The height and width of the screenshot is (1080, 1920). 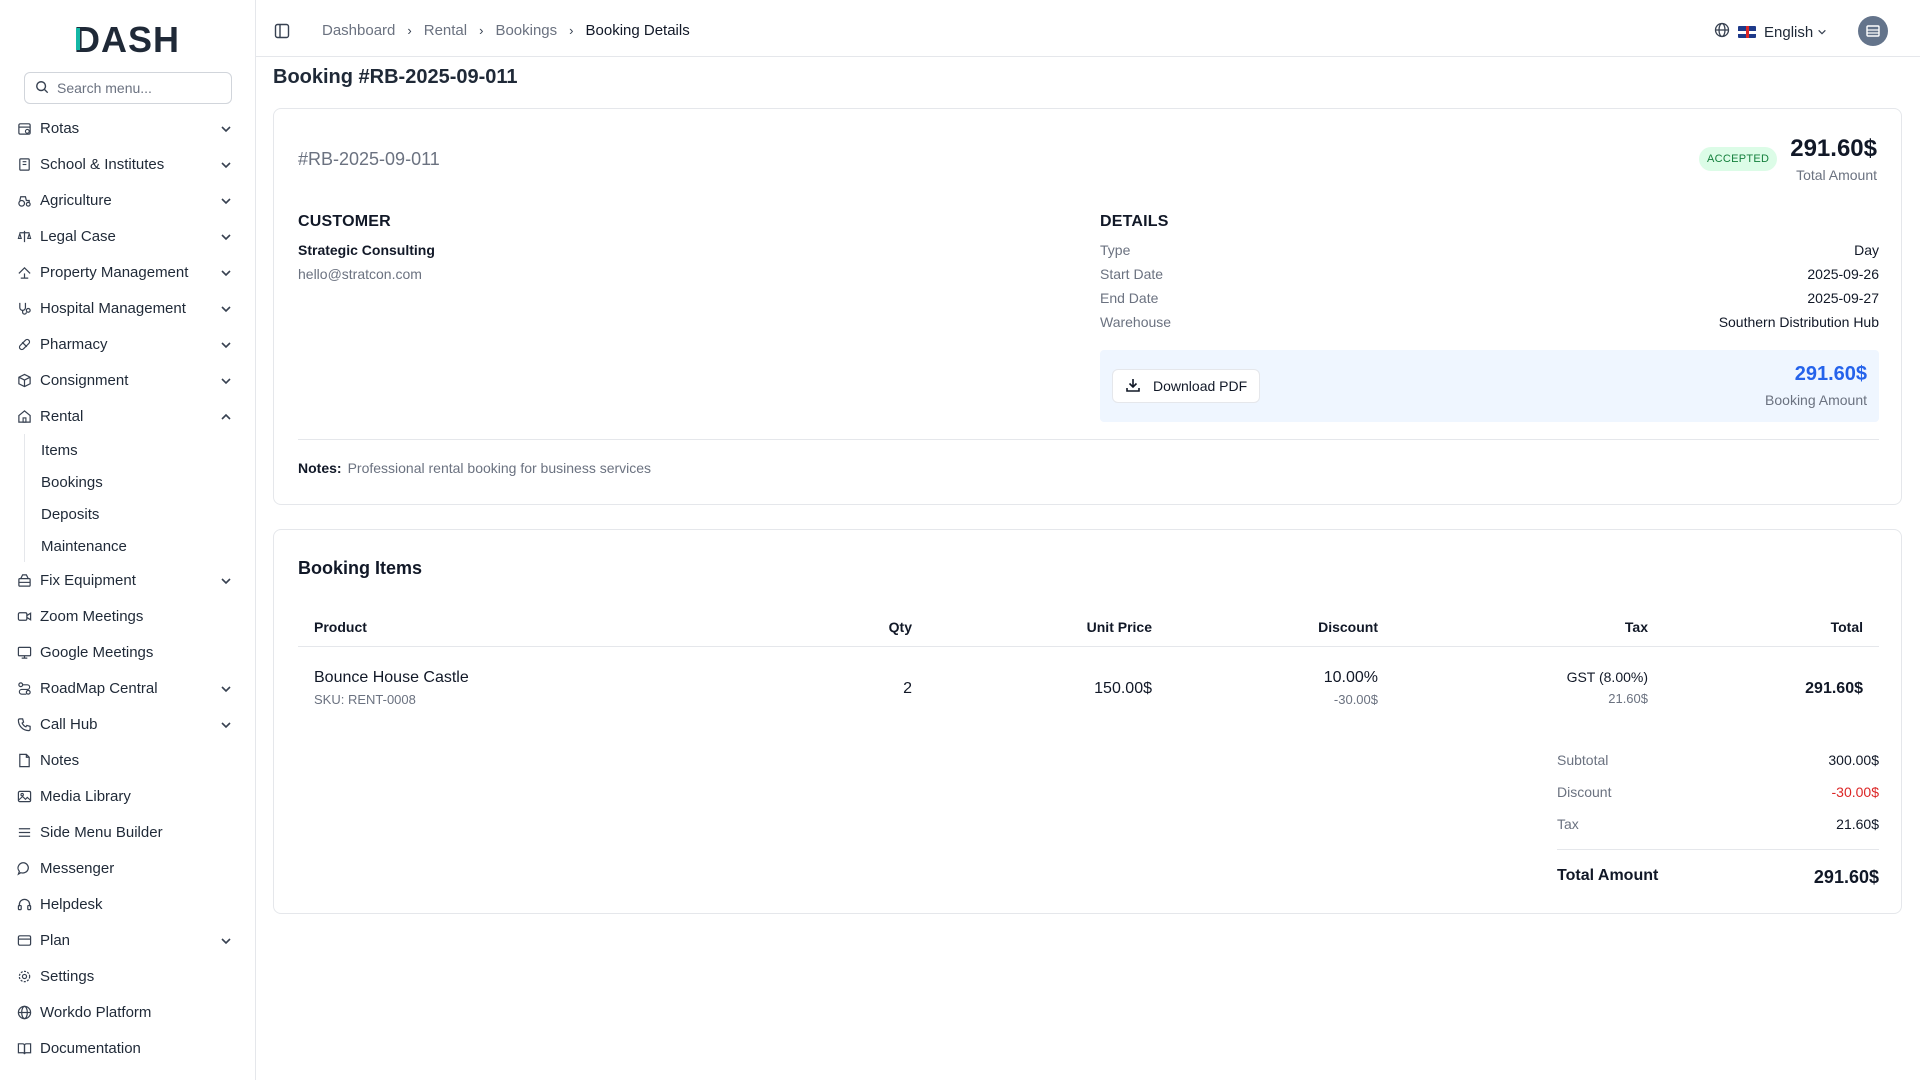 I want to click on submenu-item-maintenance: Maintenance, so click(x=140, y=546).